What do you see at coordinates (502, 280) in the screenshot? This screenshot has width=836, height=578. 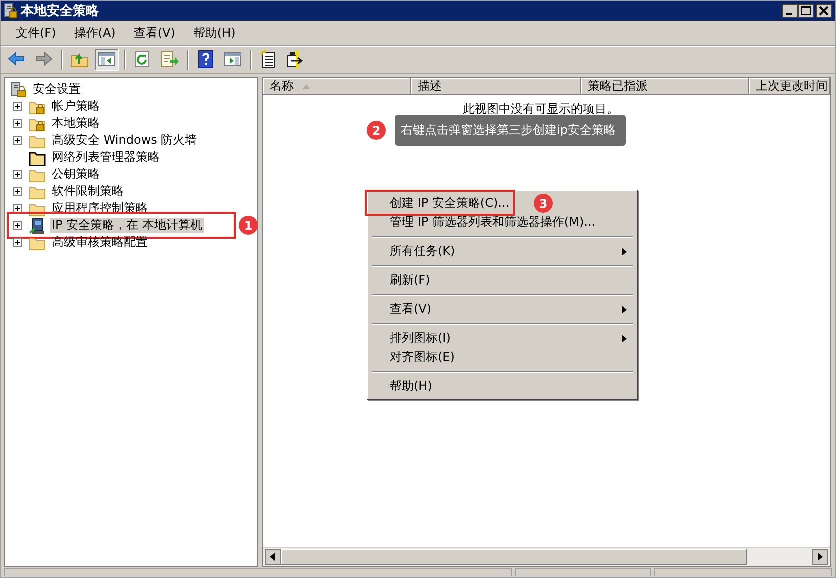 I see `menu-item: 刷新(F)` at bounding box center [502, 280].